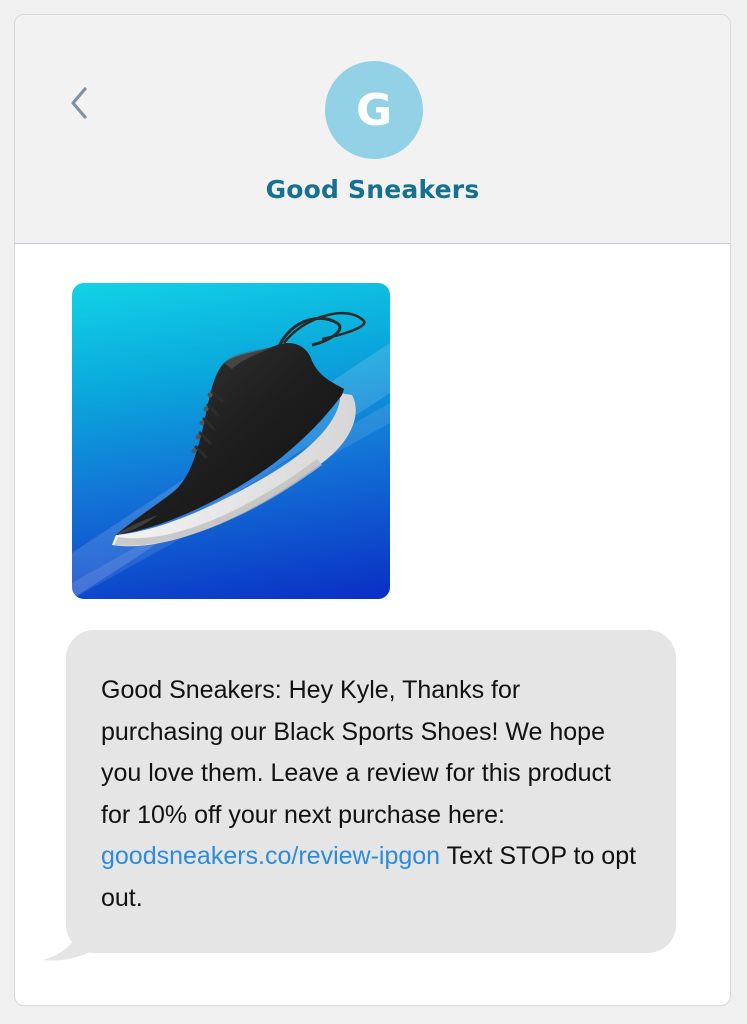 The image size is (747, 1024). I want to click on avatar-initial: G, so click(374, 110).